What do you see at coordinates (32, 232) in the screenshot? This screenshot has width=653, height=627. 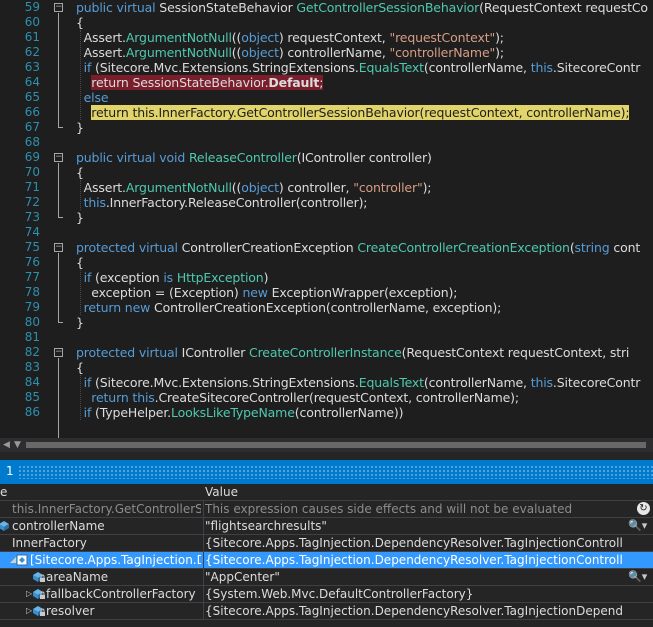 I see `line-number: 74` at bounding box center [32, 232].